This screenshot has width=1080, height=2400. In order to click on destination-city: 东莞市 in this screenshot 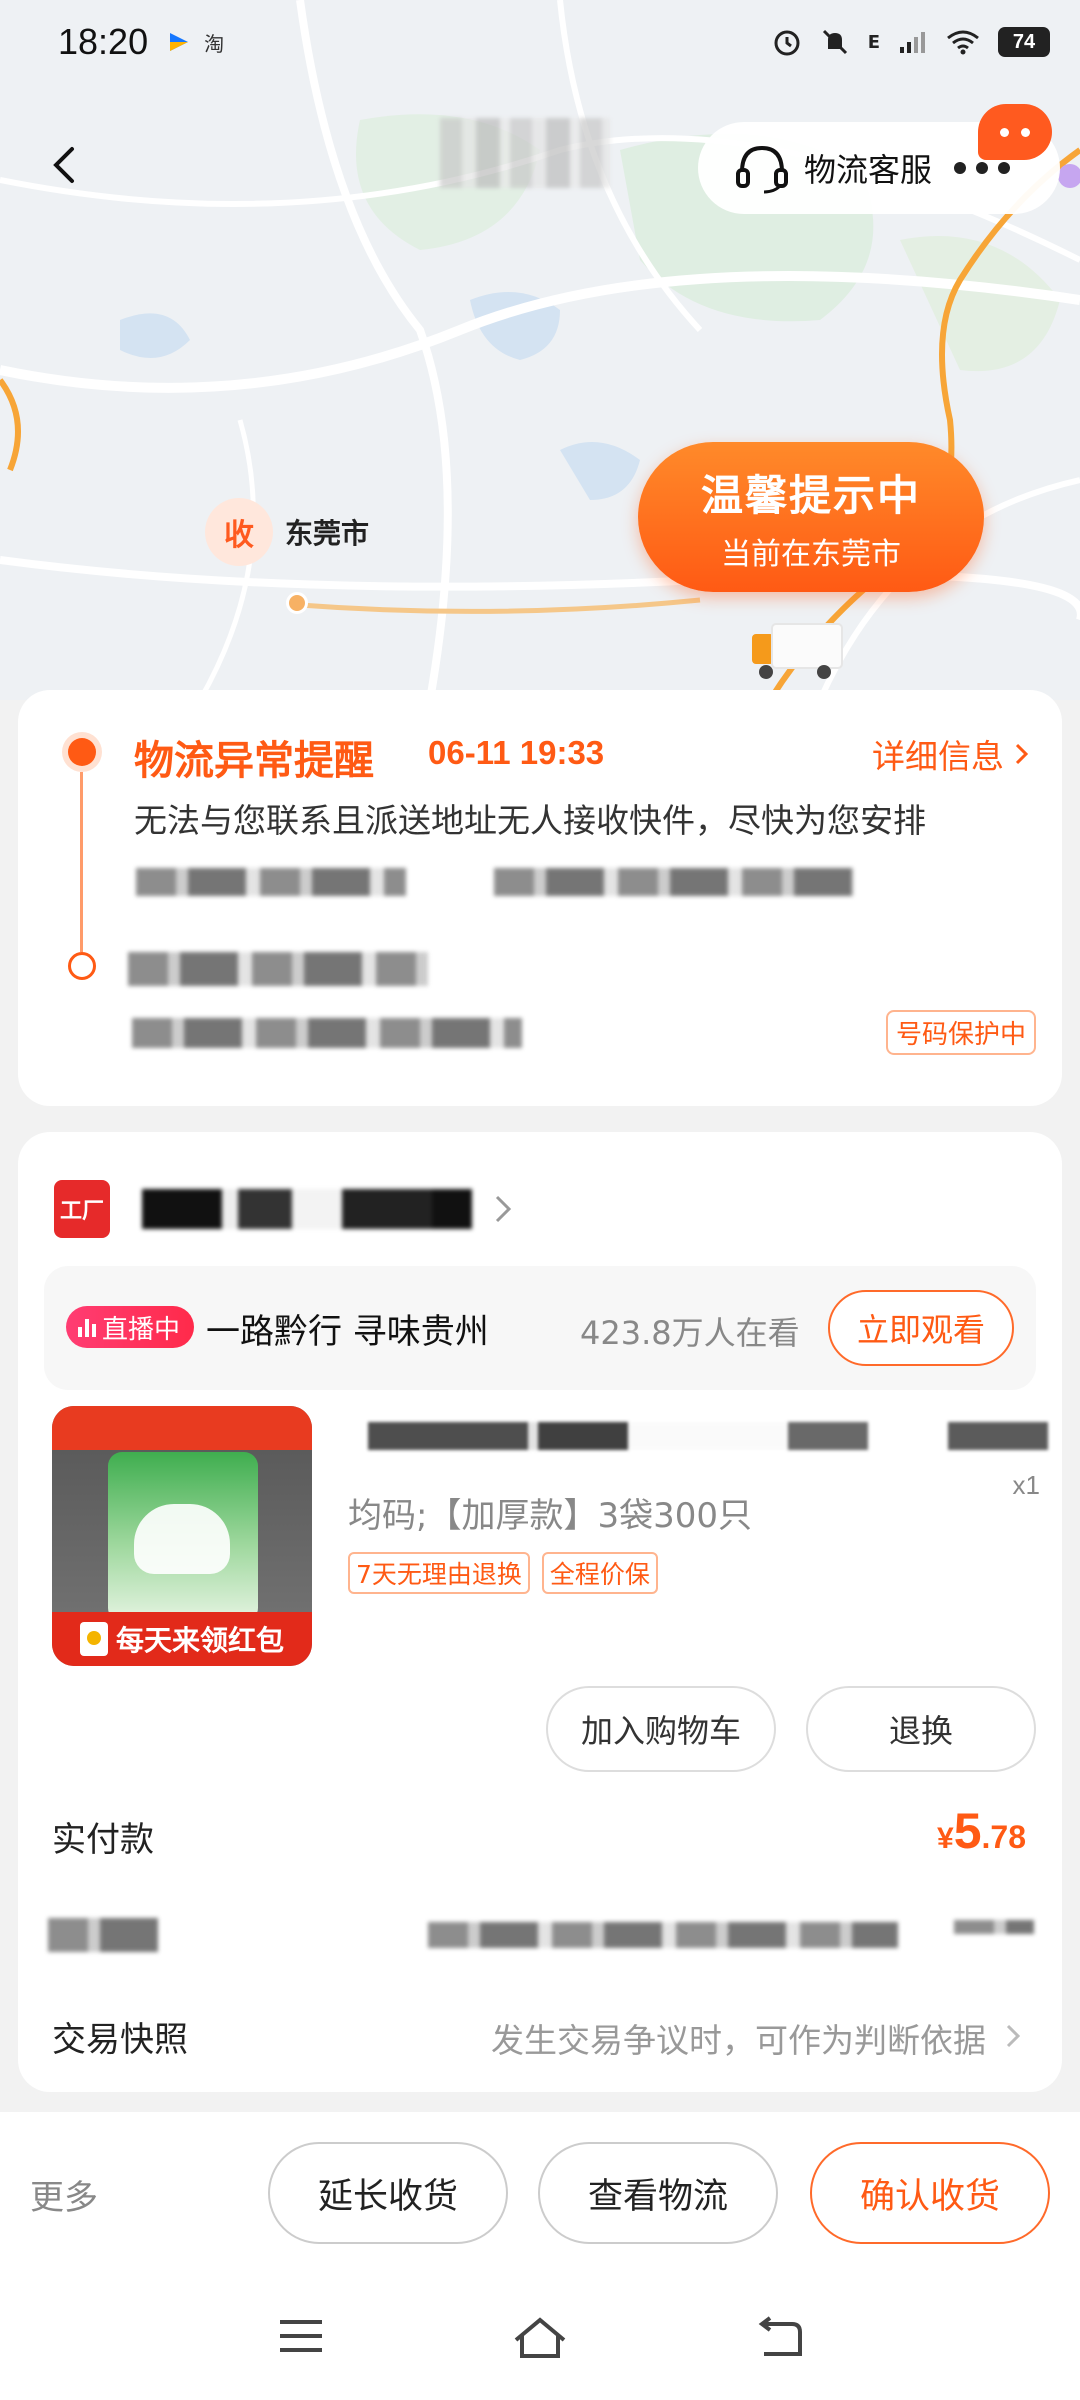, I will do `click(327, 533)`.